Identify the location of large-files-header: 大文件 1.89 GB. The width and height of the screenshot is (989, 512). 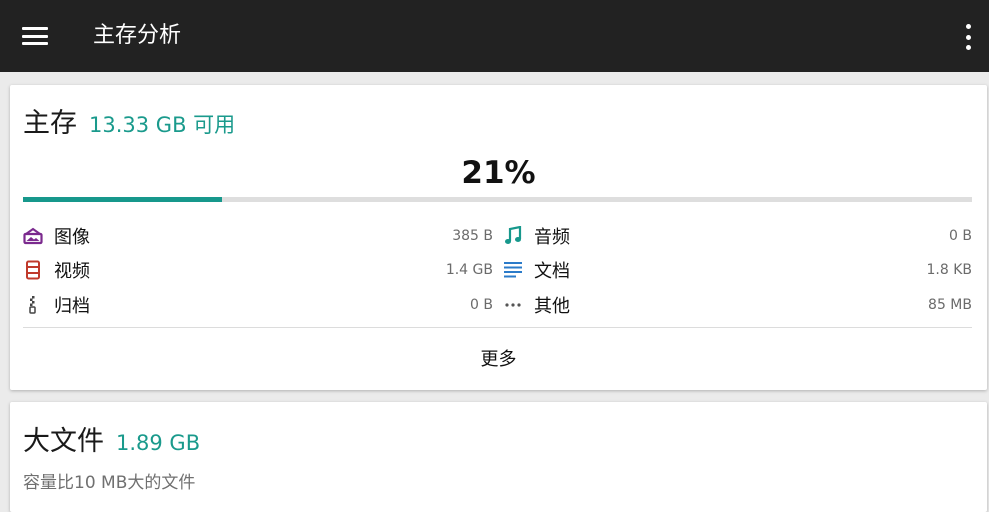
(111, 438).